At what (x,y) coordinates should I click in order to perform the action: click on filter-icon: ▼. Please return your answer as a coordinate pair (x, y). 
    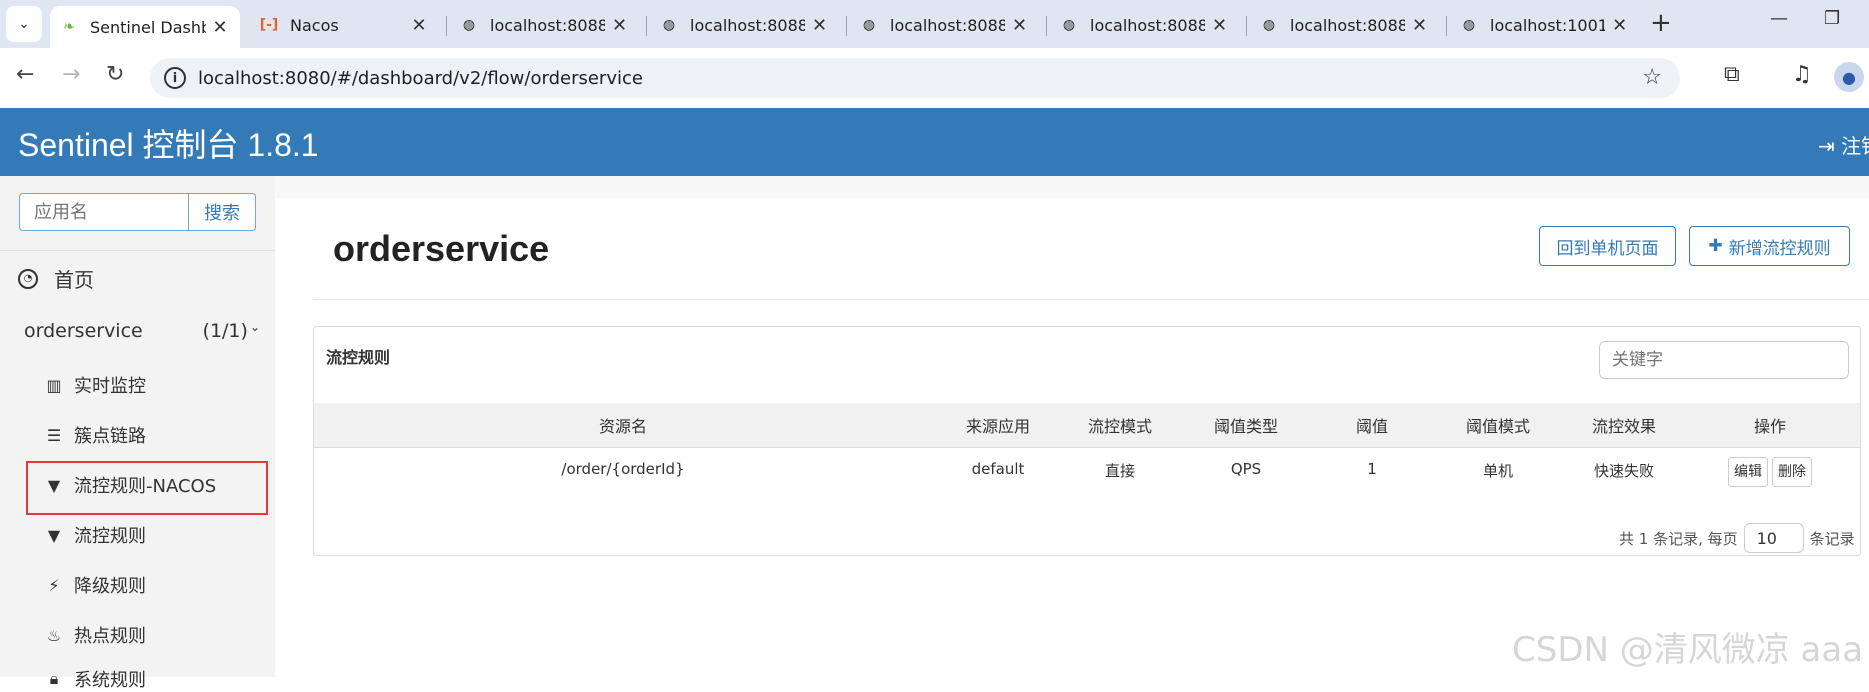
    Looking at the image, I should click on (54, 535).